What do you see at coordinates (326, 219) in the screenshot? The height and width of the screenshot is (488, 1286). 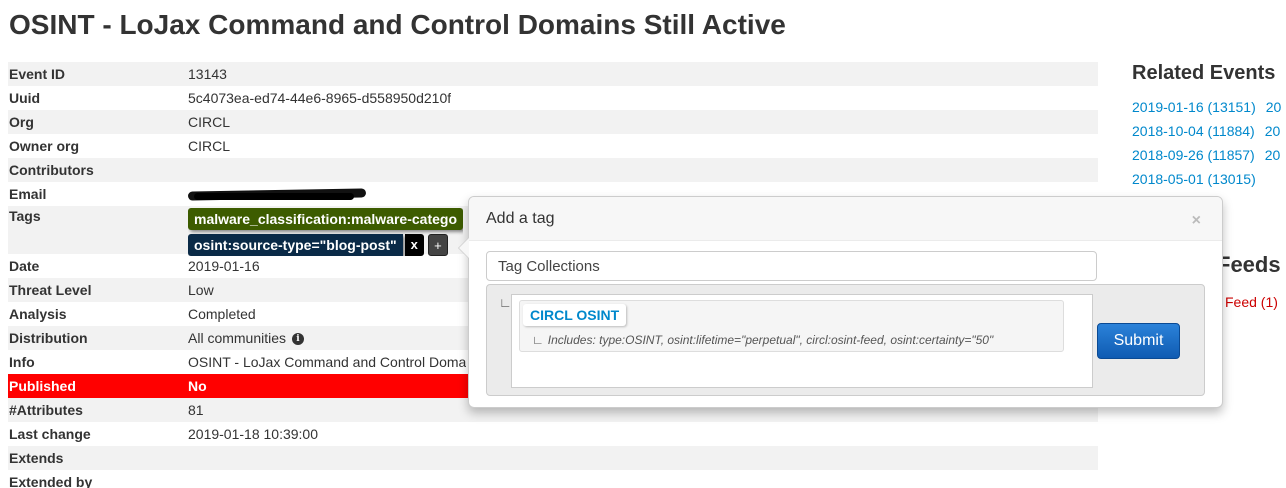 I see `tag-malware-classification: malware_classification:malware-catego` at bounding box center [326, 219].